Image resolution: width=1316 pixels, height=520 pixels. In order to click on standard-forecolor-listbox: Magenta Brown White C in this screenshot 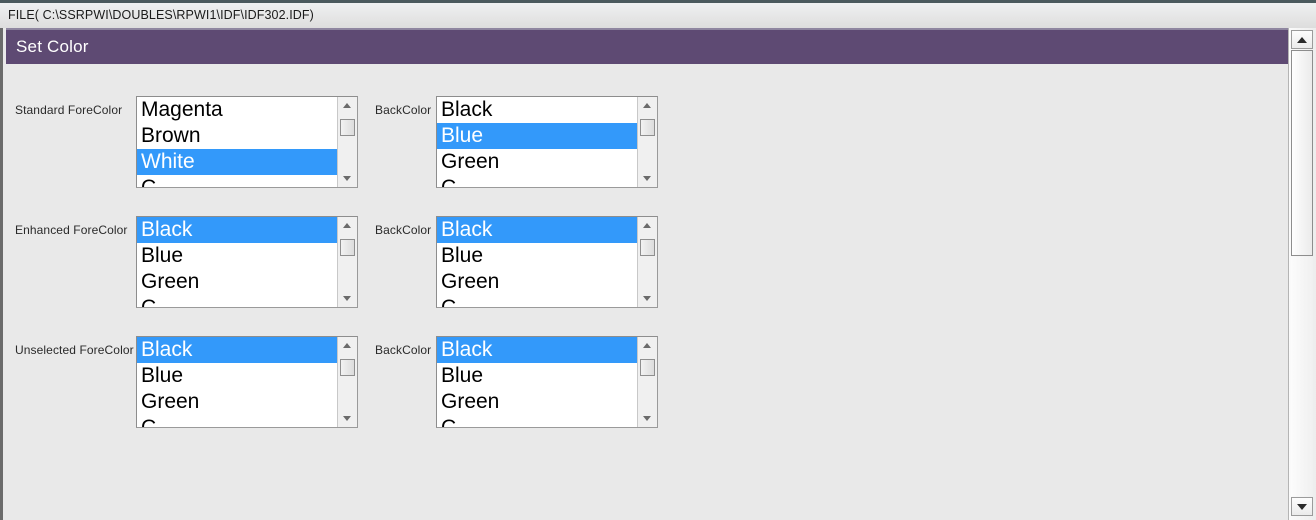, I will do `click(247, 142)`.